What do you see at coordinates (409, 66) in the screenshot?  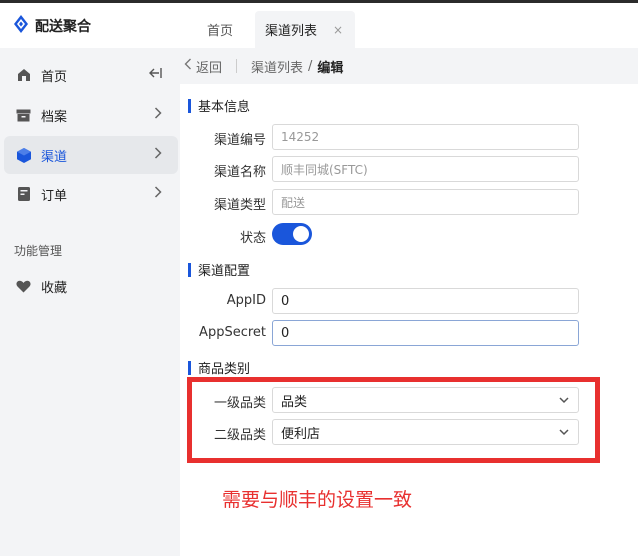 I see `breadcrumb: 返回 渠道列表 / 编辑` at bounding box center [409, 66].